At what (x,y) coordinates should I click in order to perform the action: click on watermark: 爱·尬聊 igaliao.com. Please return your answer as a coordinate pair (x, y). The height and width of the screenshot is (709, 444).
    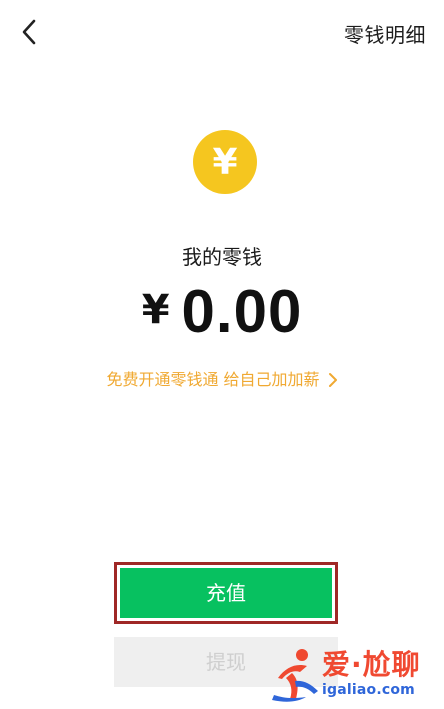
    Looking at the image, I should click on (352, 675).